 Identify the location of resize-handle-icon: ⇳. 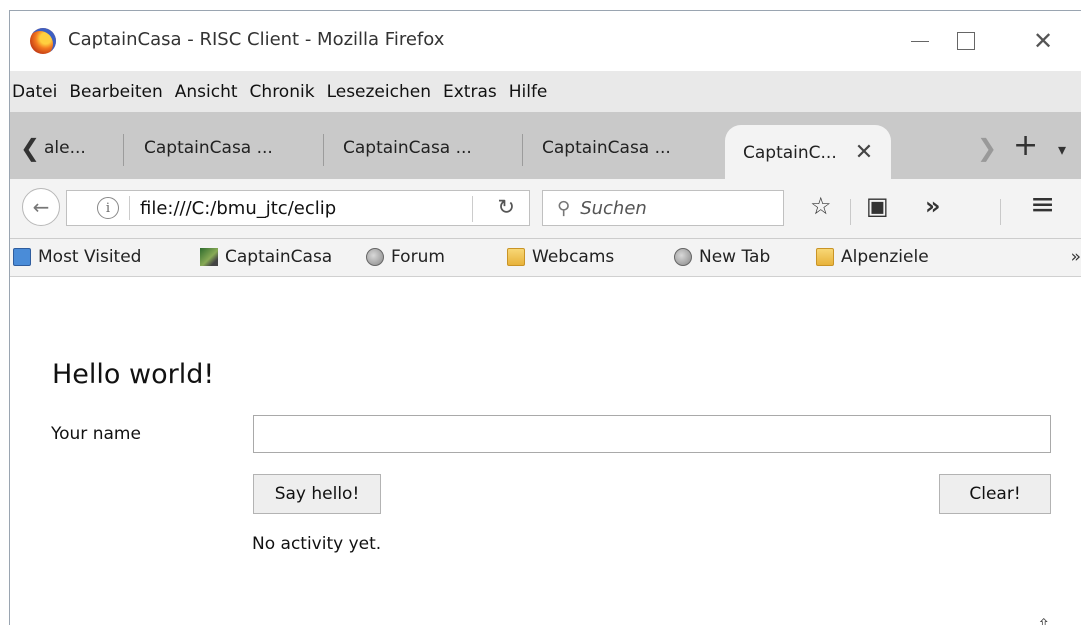
(1043, 620).